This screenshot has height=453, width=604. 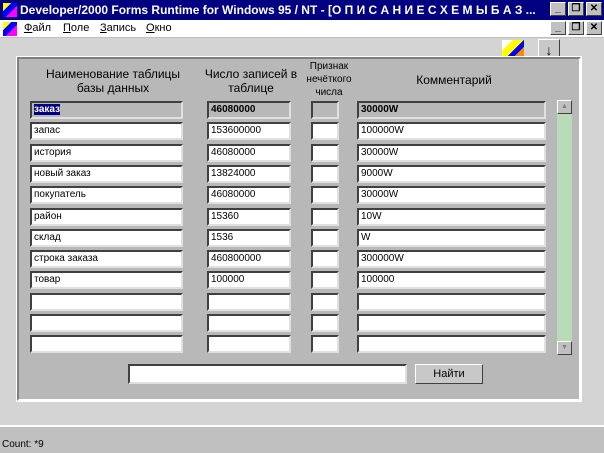 I want to click on name-value: склад, so click(x=47, y=237).